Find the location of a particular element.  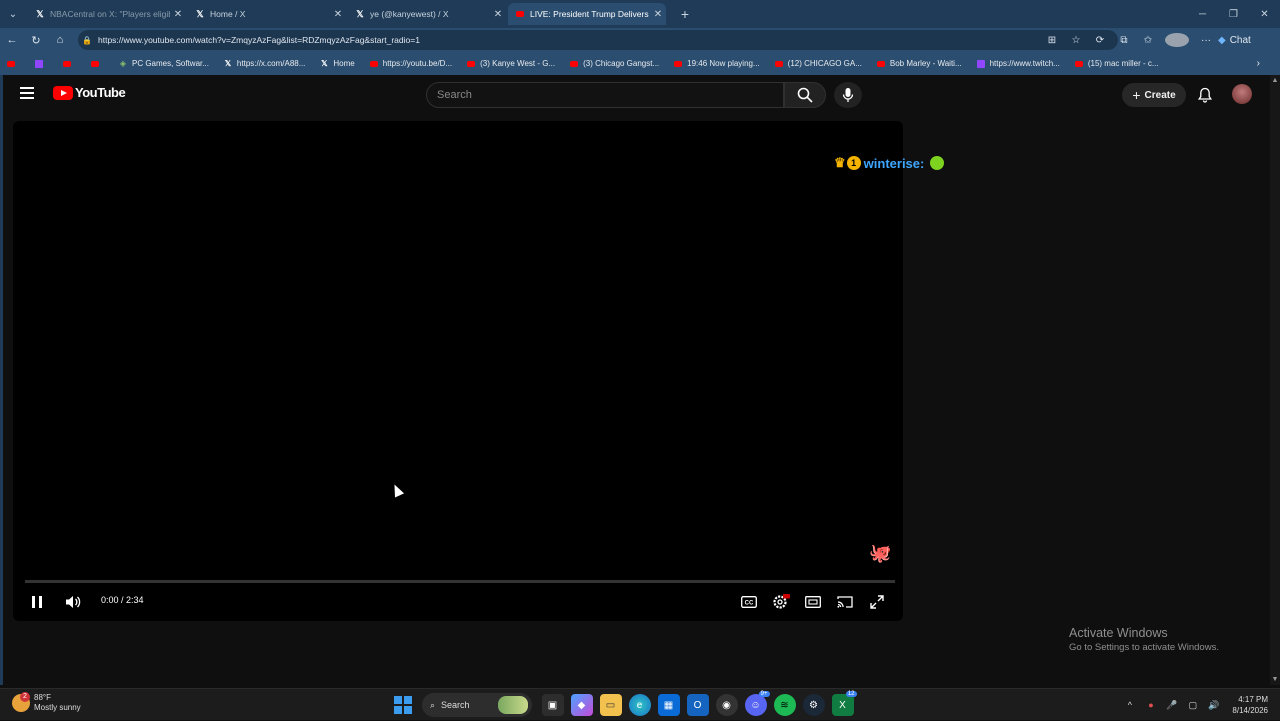

media-app-icon: ◉ is located at coordinates (726, 705).